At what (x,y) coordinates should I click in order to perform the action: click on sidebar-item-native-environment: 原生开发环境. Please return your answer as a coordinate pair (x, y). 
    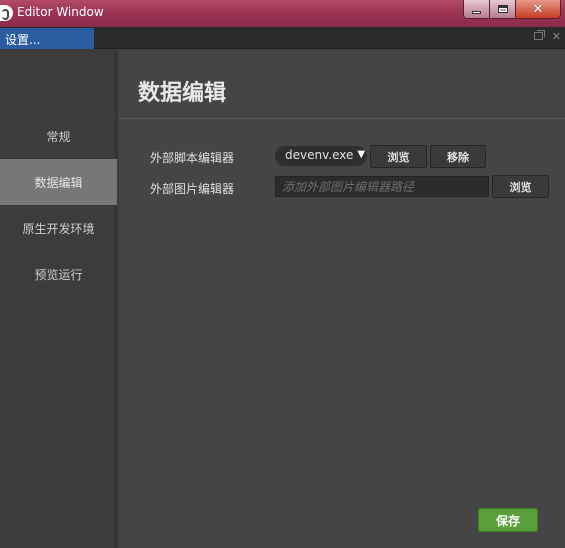
    Looking at the image, I should click on (58, 228).